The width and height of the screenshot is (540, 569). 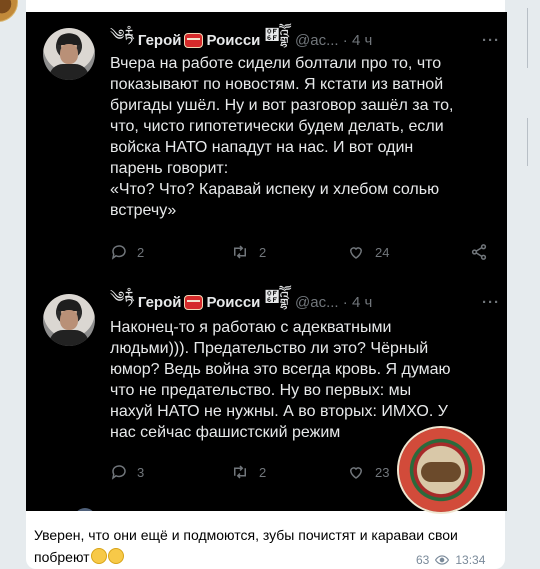 I want to click on eye-icon, so click(x=442, y=560).